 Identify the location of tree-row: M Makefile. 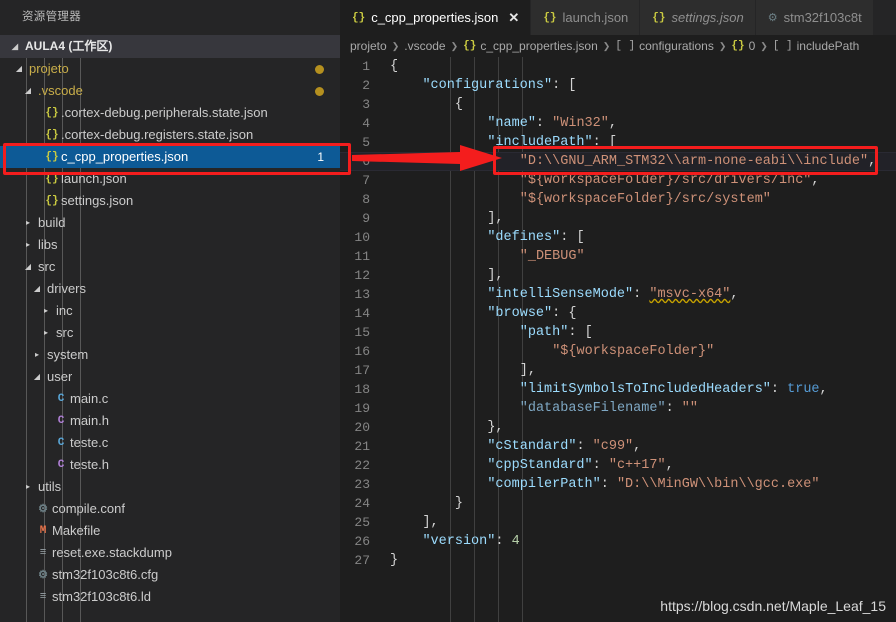
(170, 531).